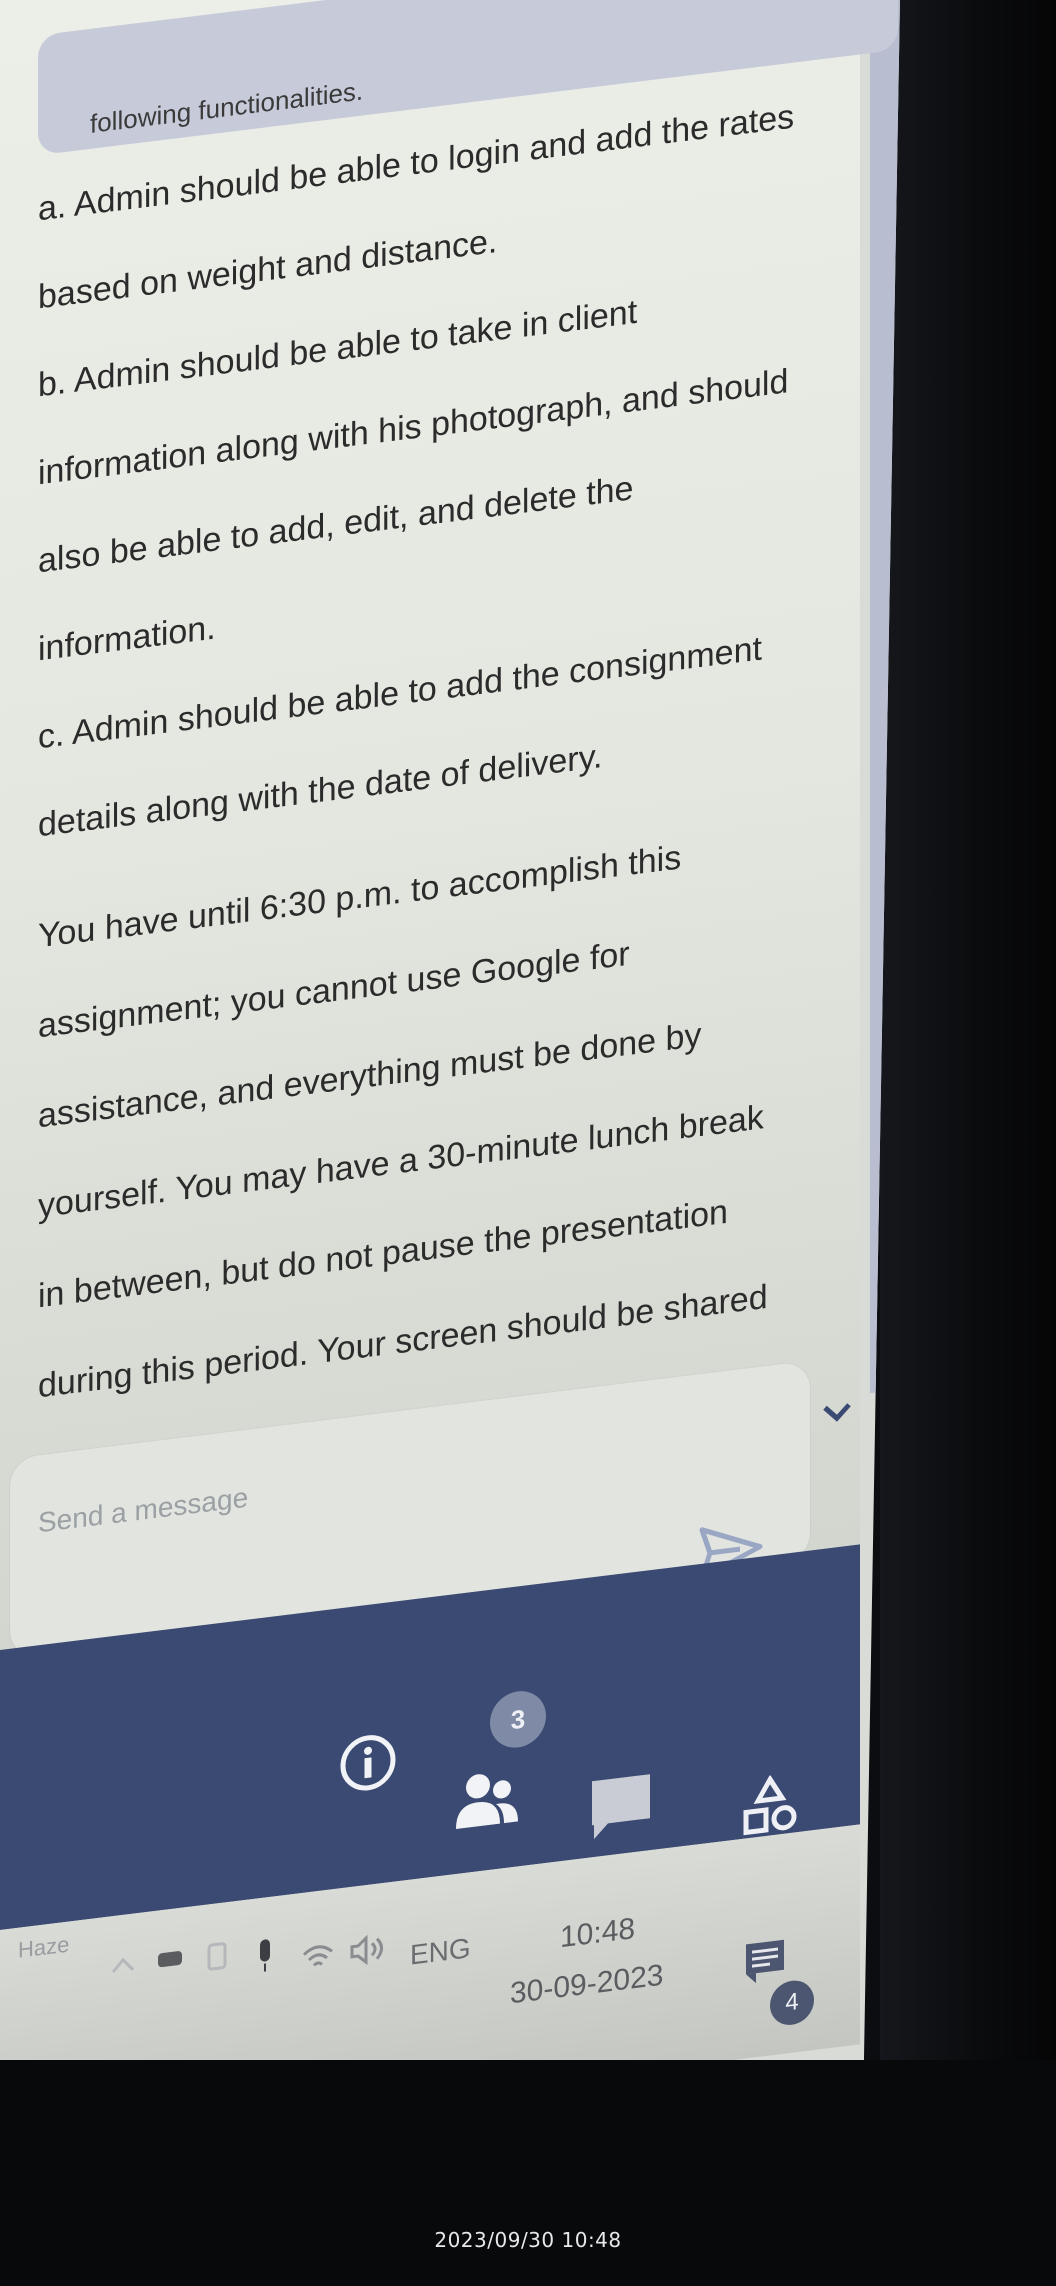  Describe the element at coordinates (368, 1949) in the screenshot. I see `speaker-icon` at that location.